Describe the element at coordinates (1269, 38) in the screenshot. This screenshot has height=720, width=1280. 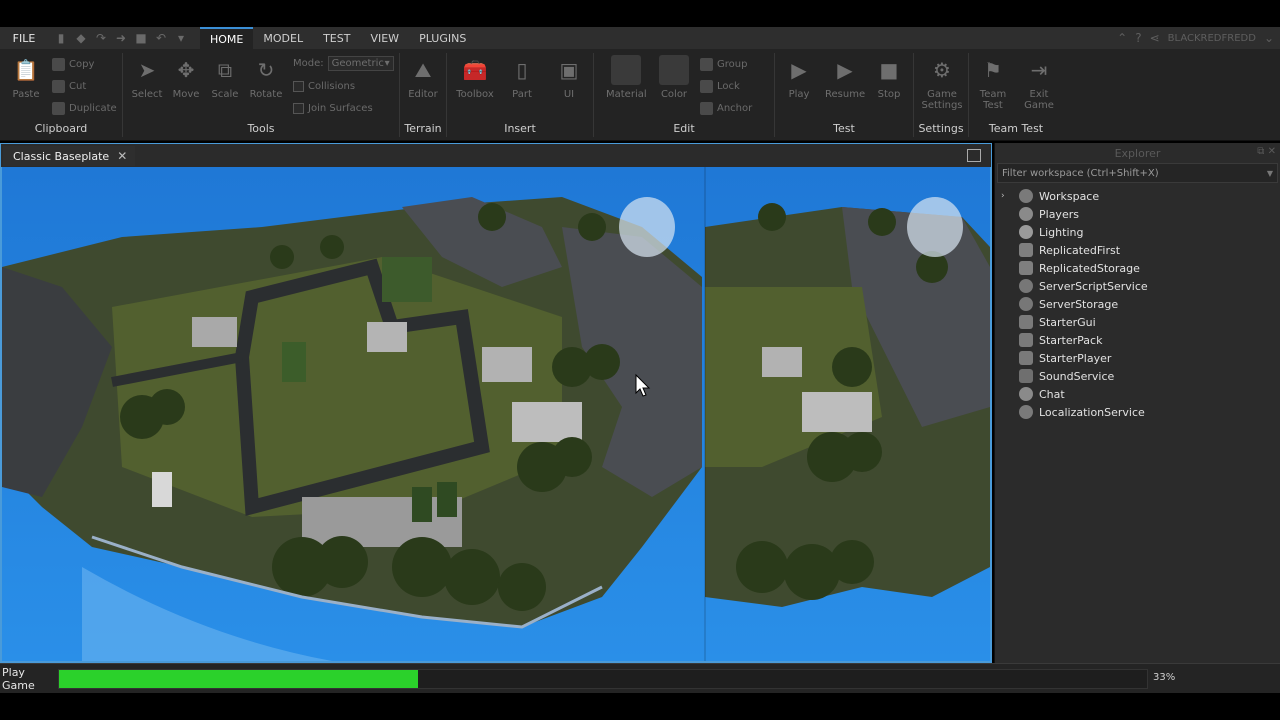
I see `account-dropdown-icon: ⌄` at that location.